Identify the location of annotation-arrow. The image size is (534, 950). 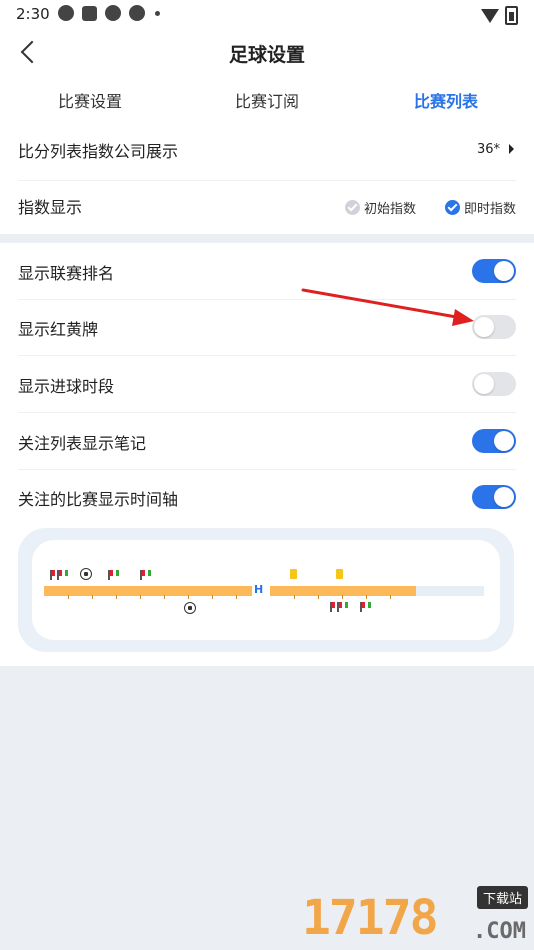
(387, 307).